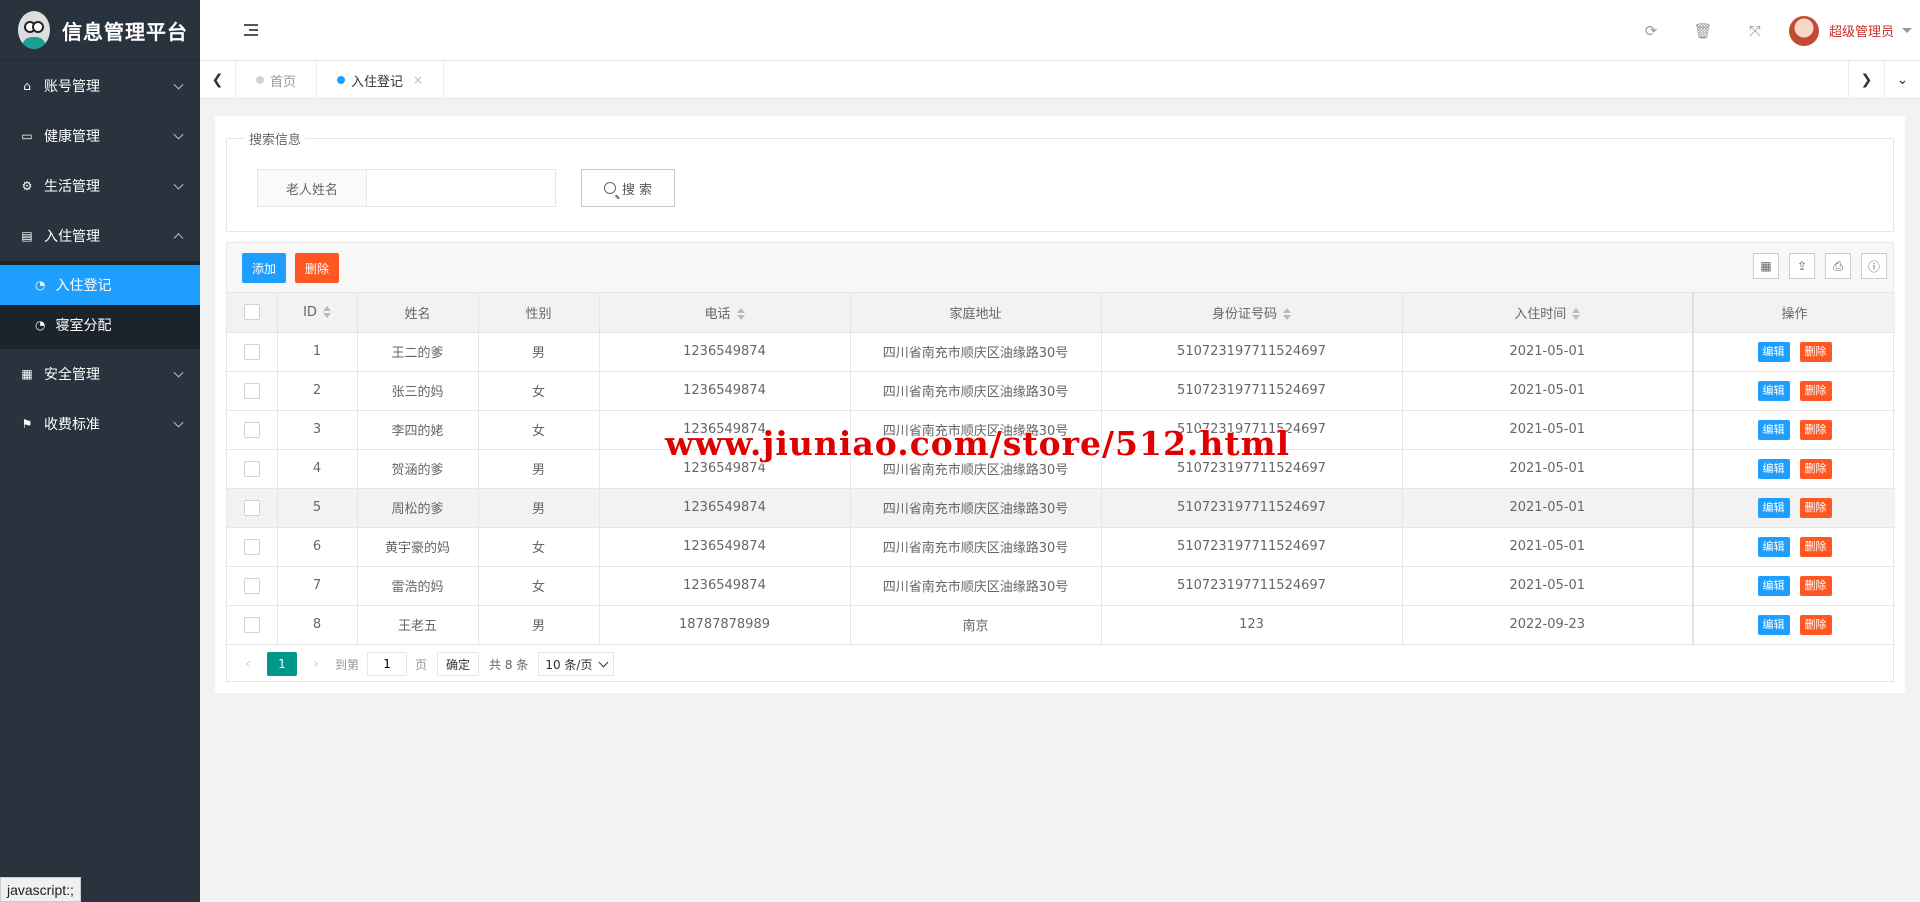 The height and width of the screenshot is (902, 1920). I want to click on caret-down-icon, so click(1907, 30).